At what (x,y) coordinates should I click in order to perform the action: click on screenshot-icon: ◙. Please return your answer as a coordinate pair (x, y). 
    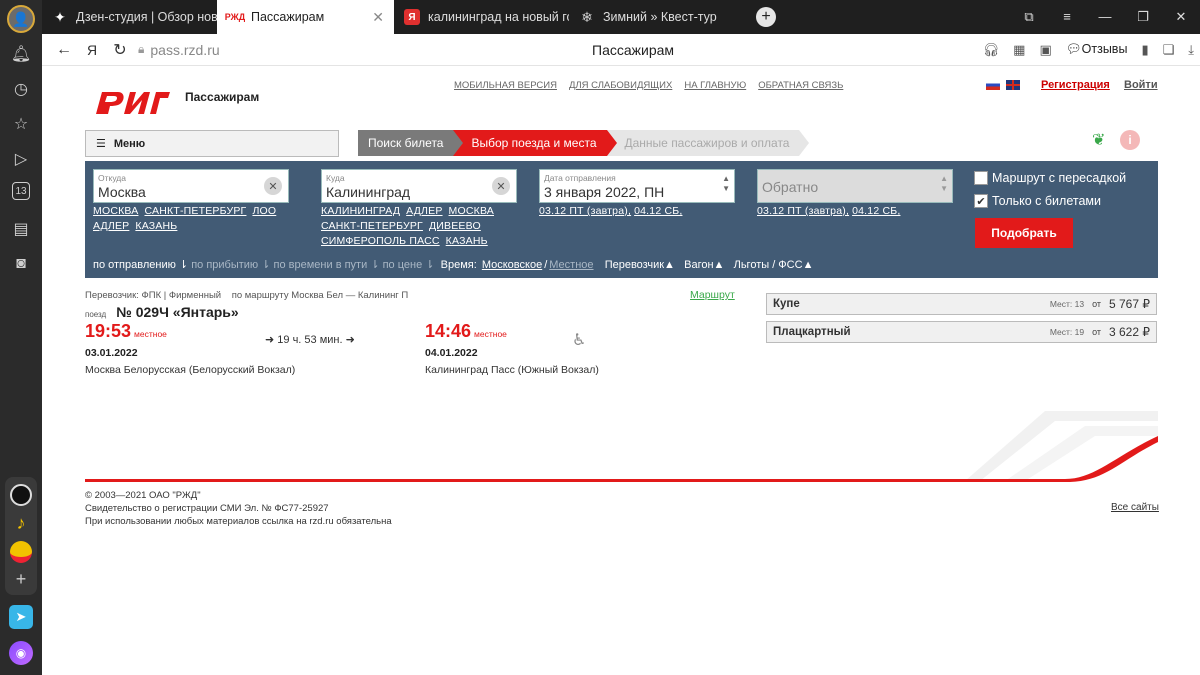
    Looking at the image, I should click on (21, 264).